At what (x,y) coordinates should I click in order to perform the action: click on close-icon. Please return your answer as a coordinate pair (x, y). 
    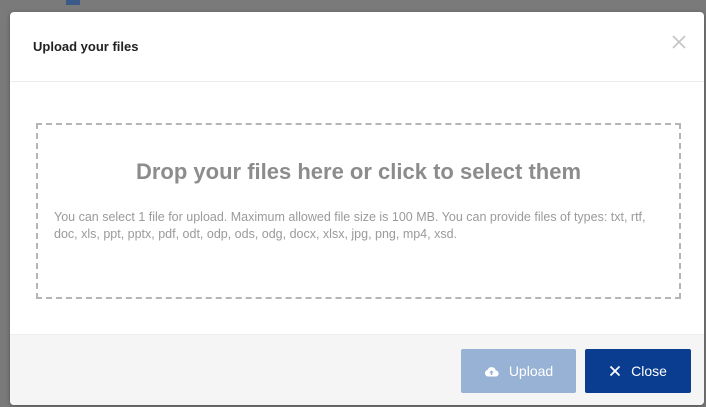
    Looking at the image, I should click on (615, 371).